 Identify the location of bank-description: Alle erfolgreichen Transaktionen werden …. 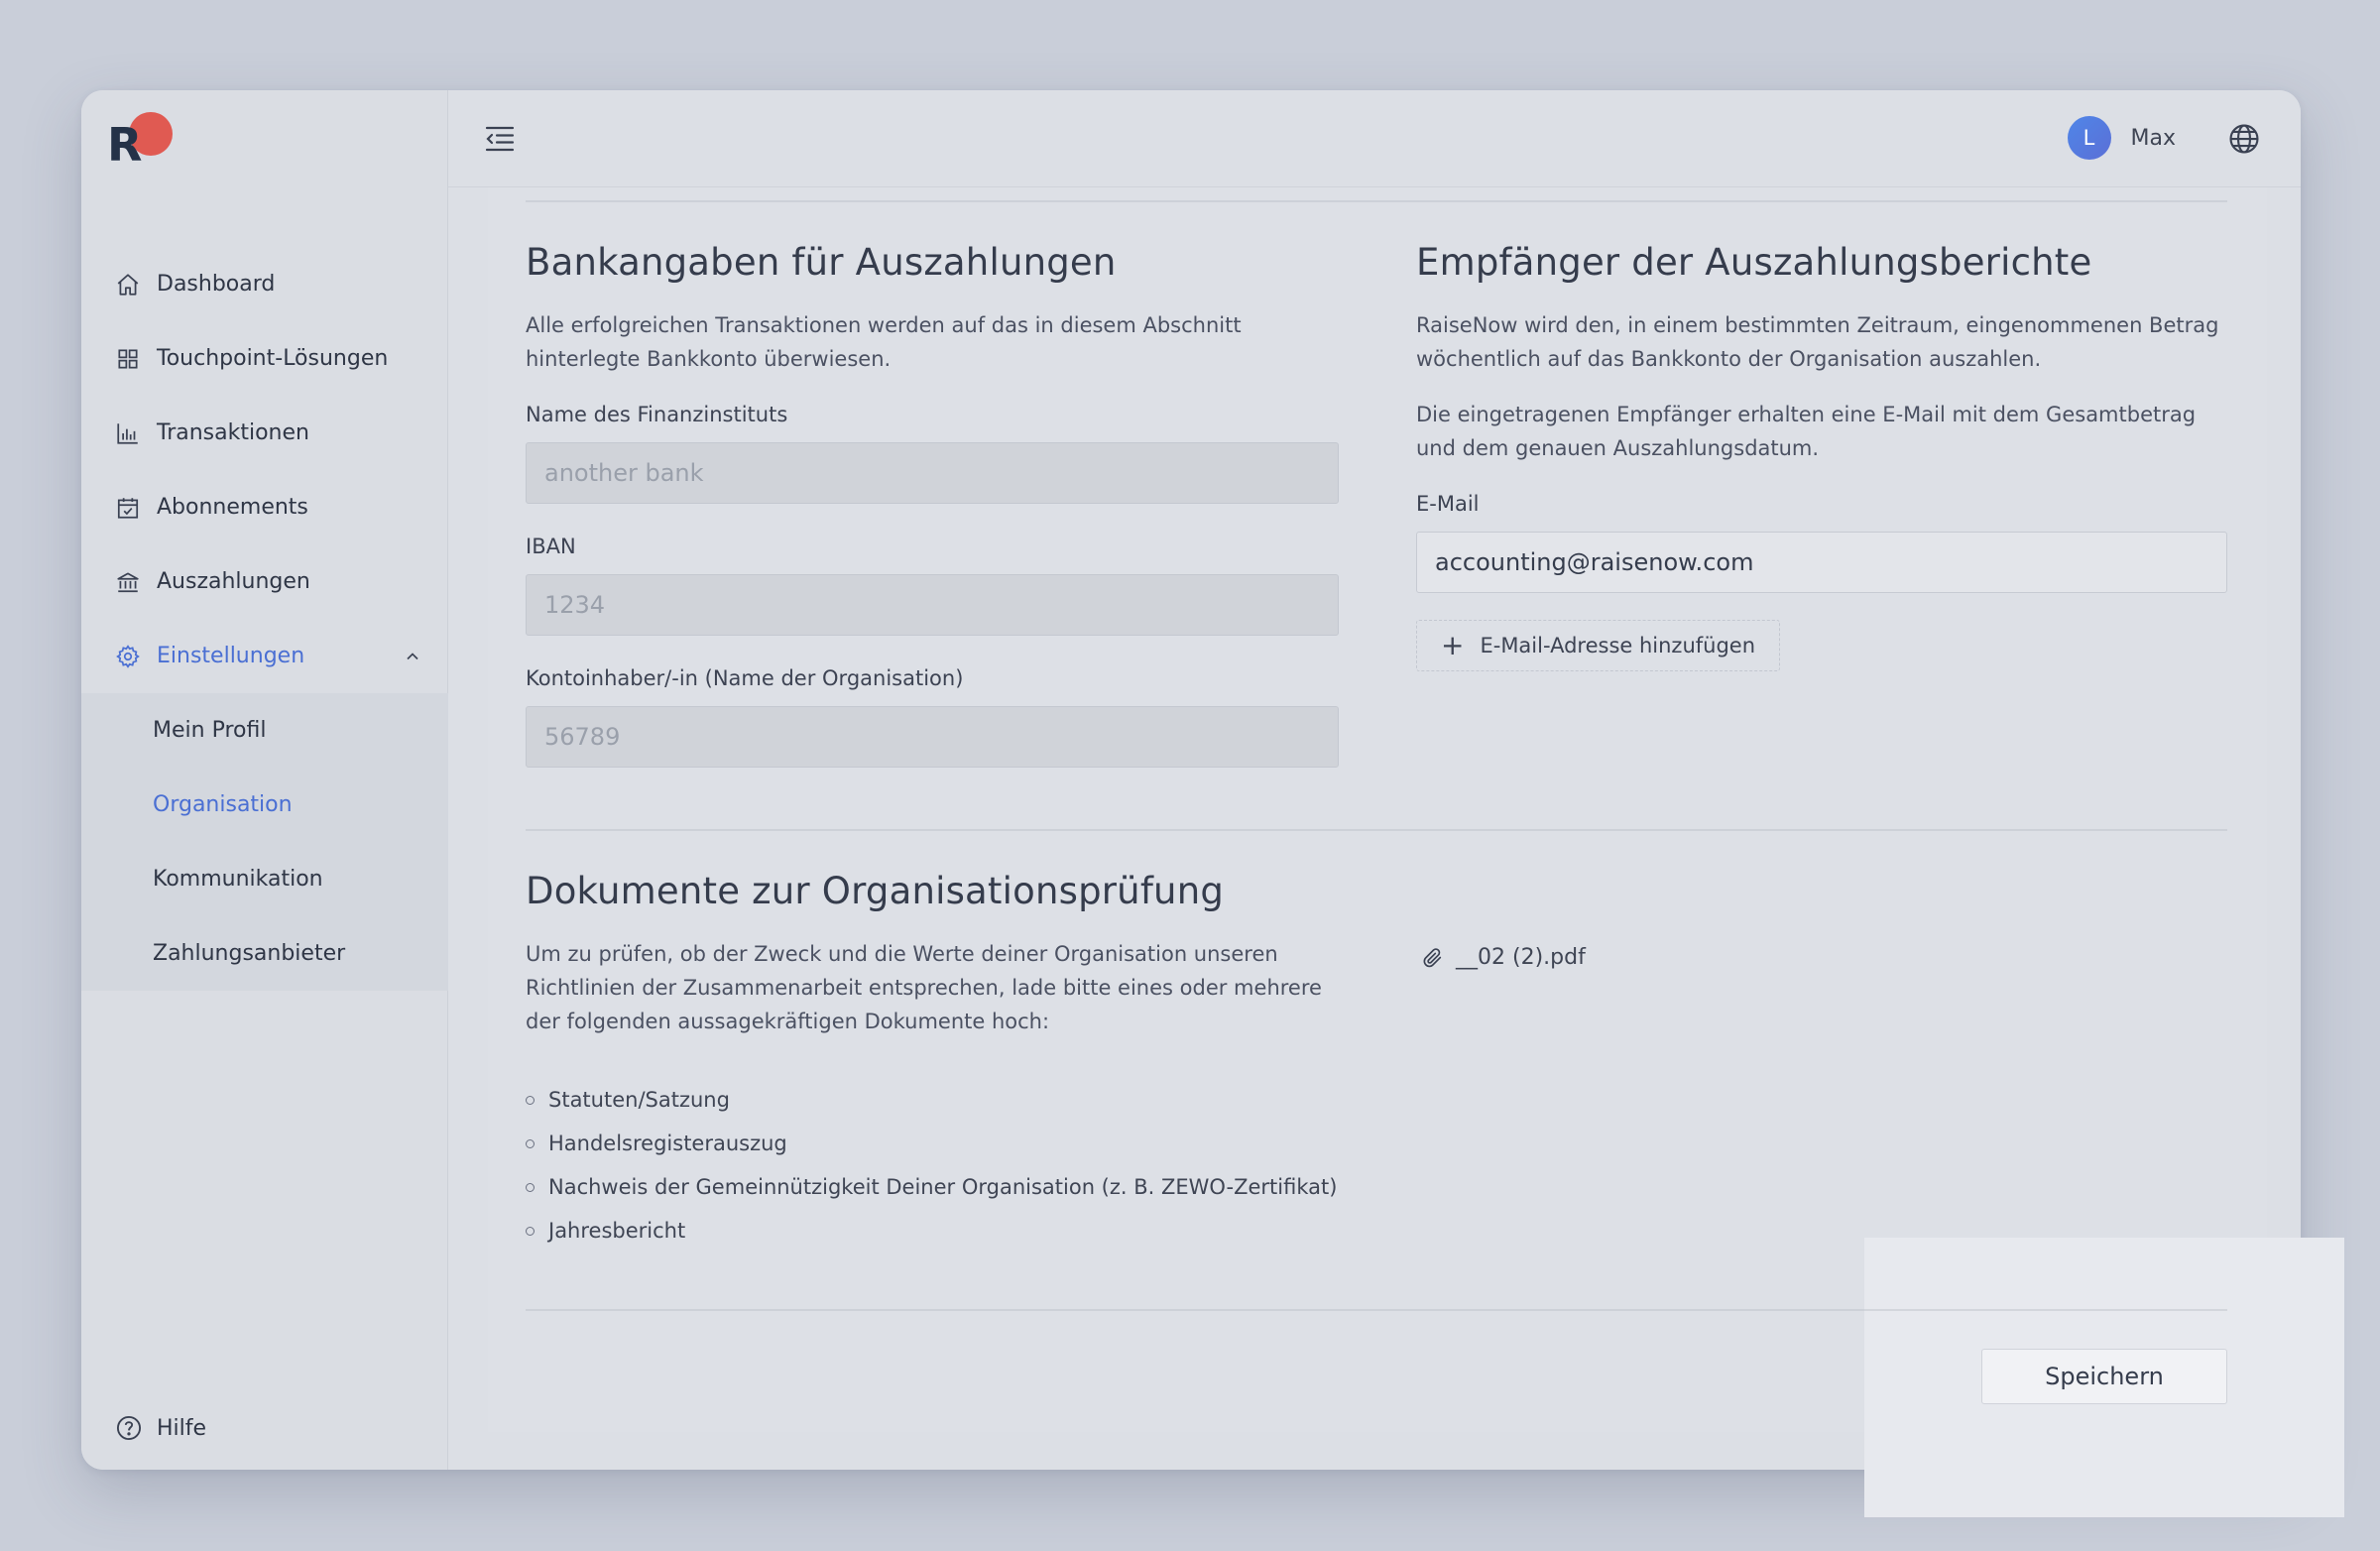
(884, 342).